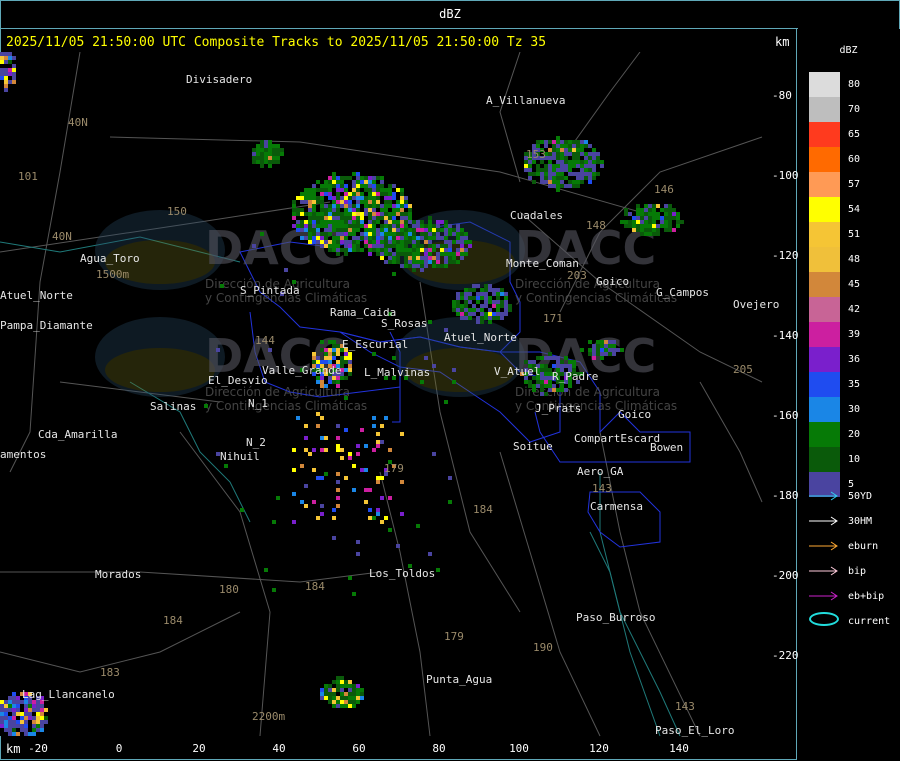 This screenshot has height=761, width=900. Describe the element at coordinates (602, 488) in the screenshot. I see `road-143-a: 143` at that location.